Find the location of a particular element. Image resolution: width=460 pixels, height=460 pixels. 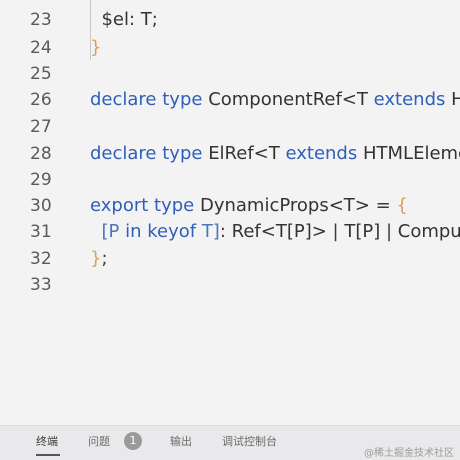

code-token: $el: T; is located at coordinates (129, 19).